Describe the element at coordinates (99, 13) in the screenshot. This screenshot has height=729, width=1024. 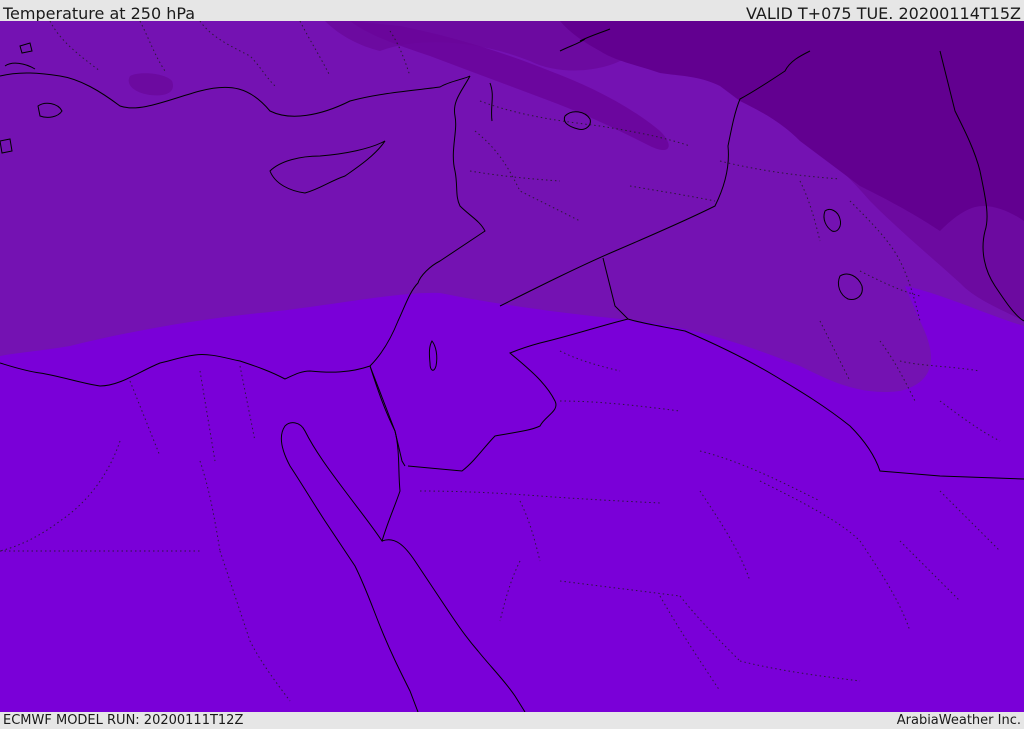
I see `map-title: Temperature at 250 hPa` at that location.